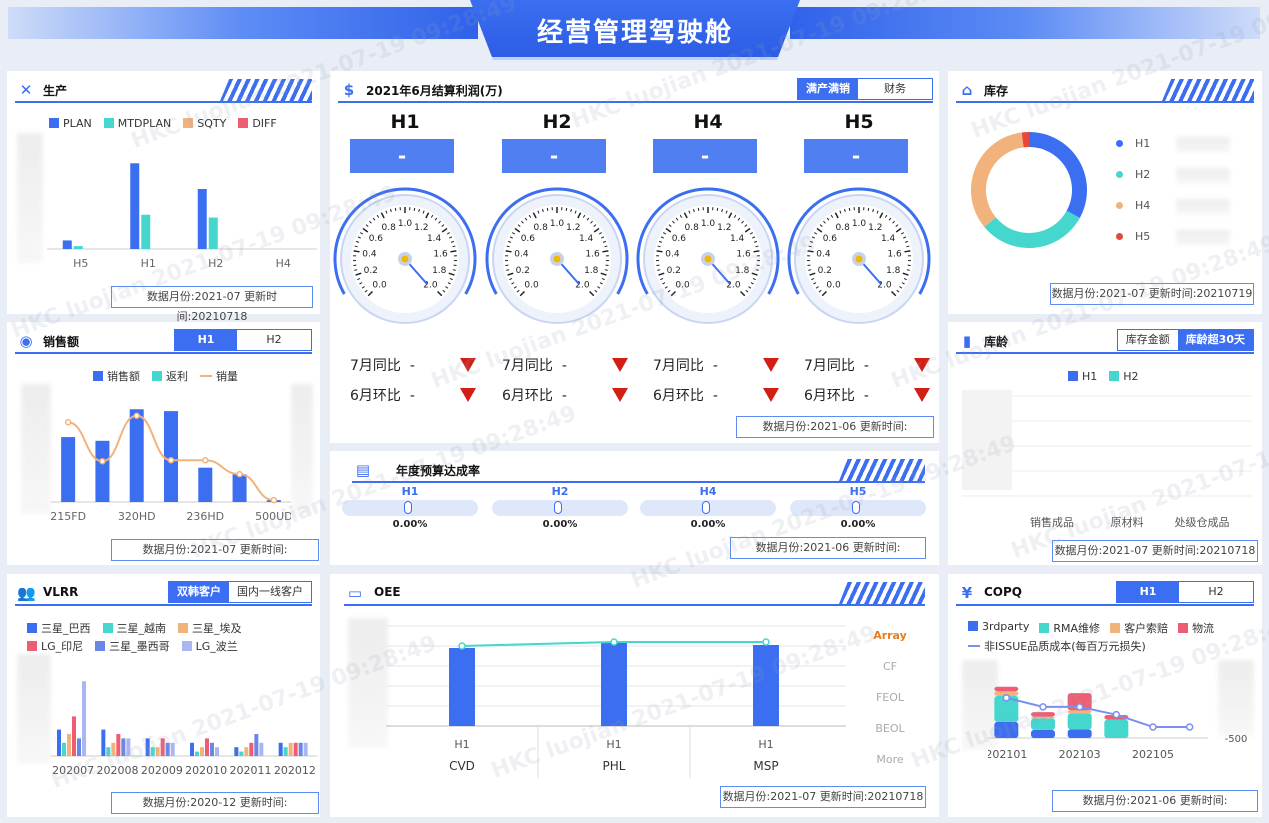 The height and width of the screenshot is (823, 1269). What do you see at coordinates (890, 666) in the screenshot?
I see `oee-menu-item: CF` at bounding box center [890, 666].